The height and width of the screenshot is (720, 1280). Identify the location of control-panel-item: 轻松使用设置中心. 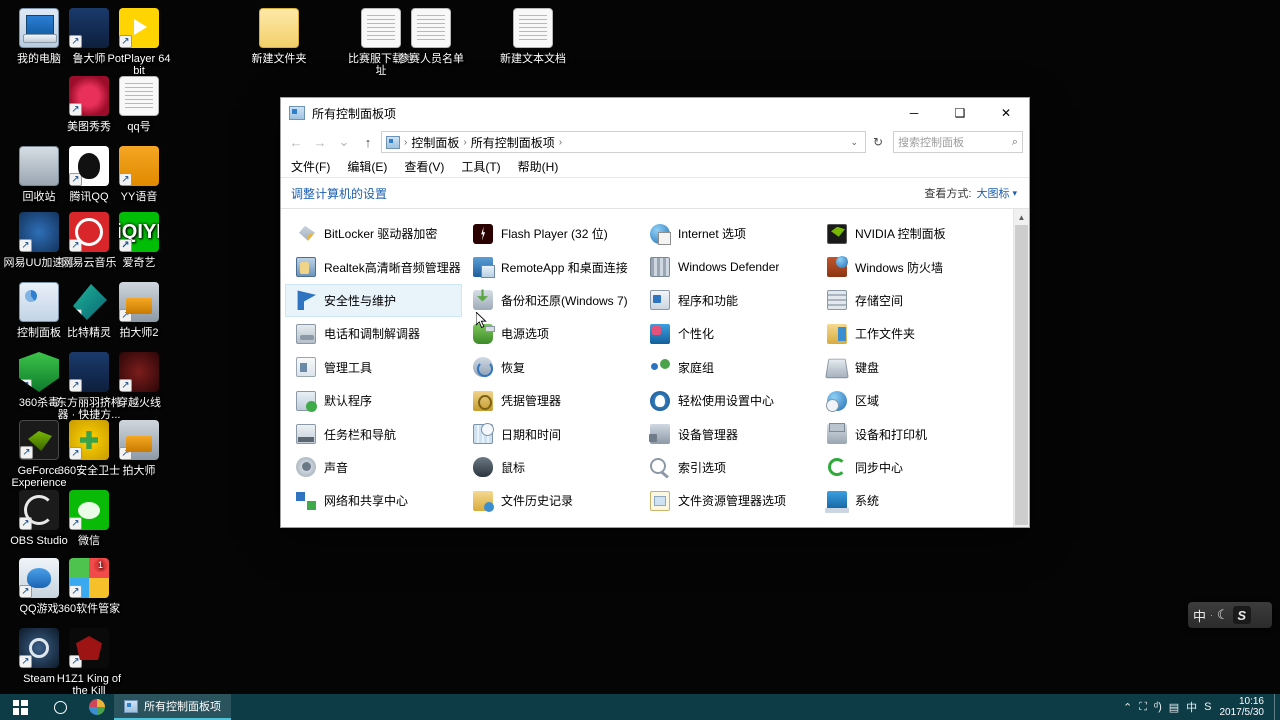
(727, 400).